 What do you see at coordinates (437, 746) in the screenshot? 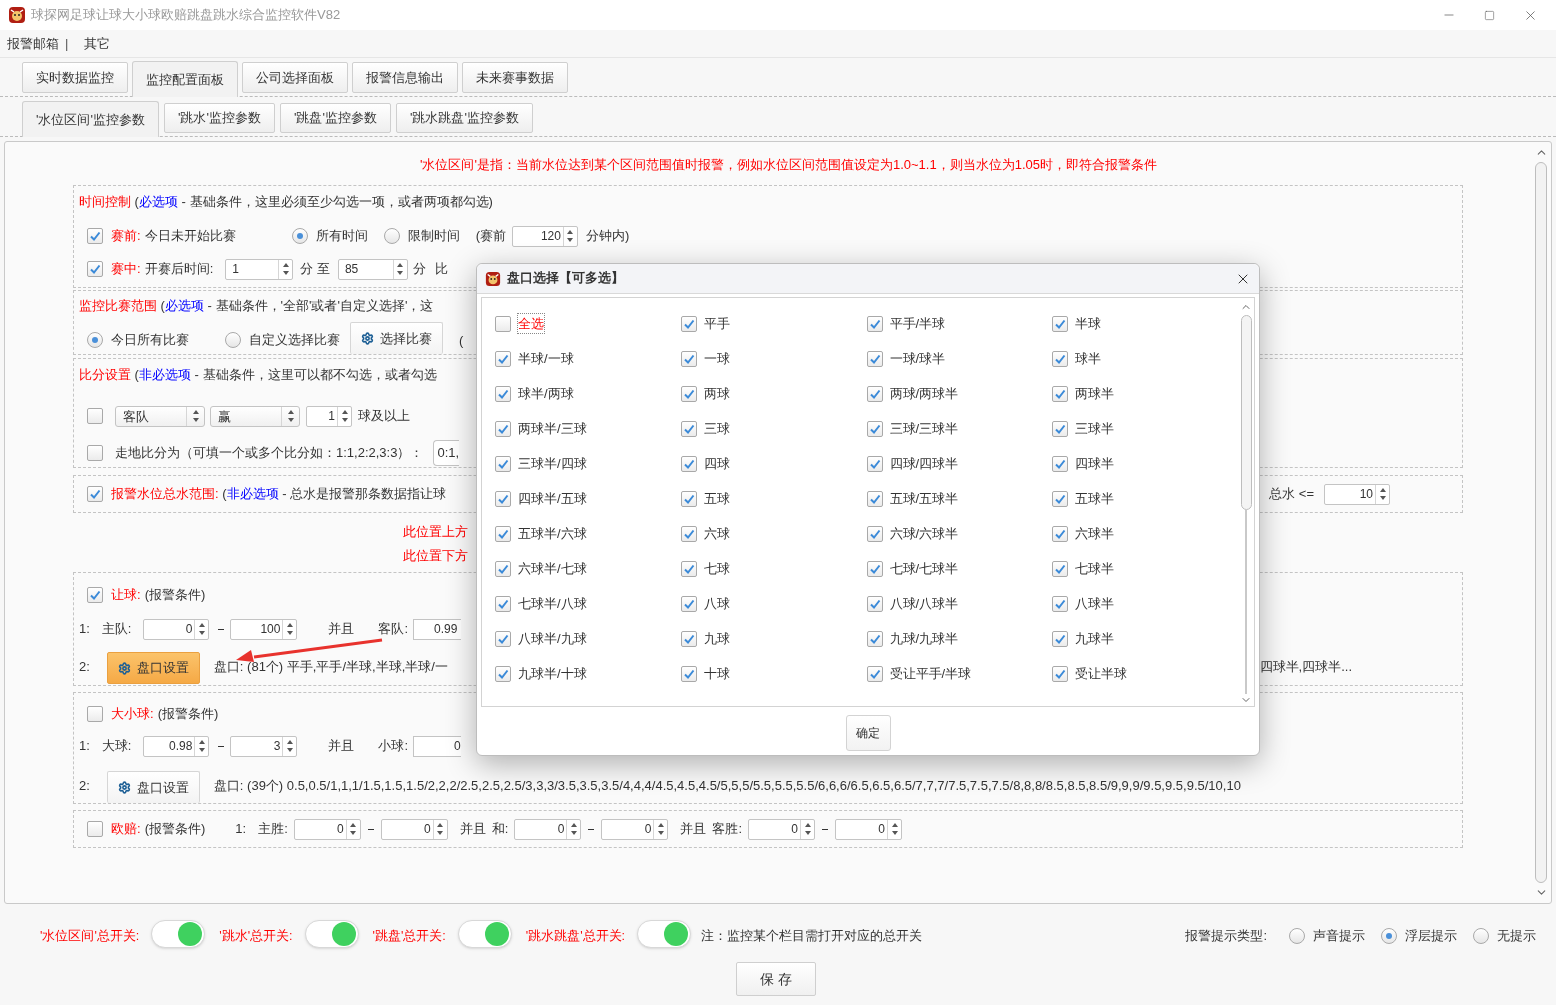
I see `number-field: 0` at bounding box center [437, 746].